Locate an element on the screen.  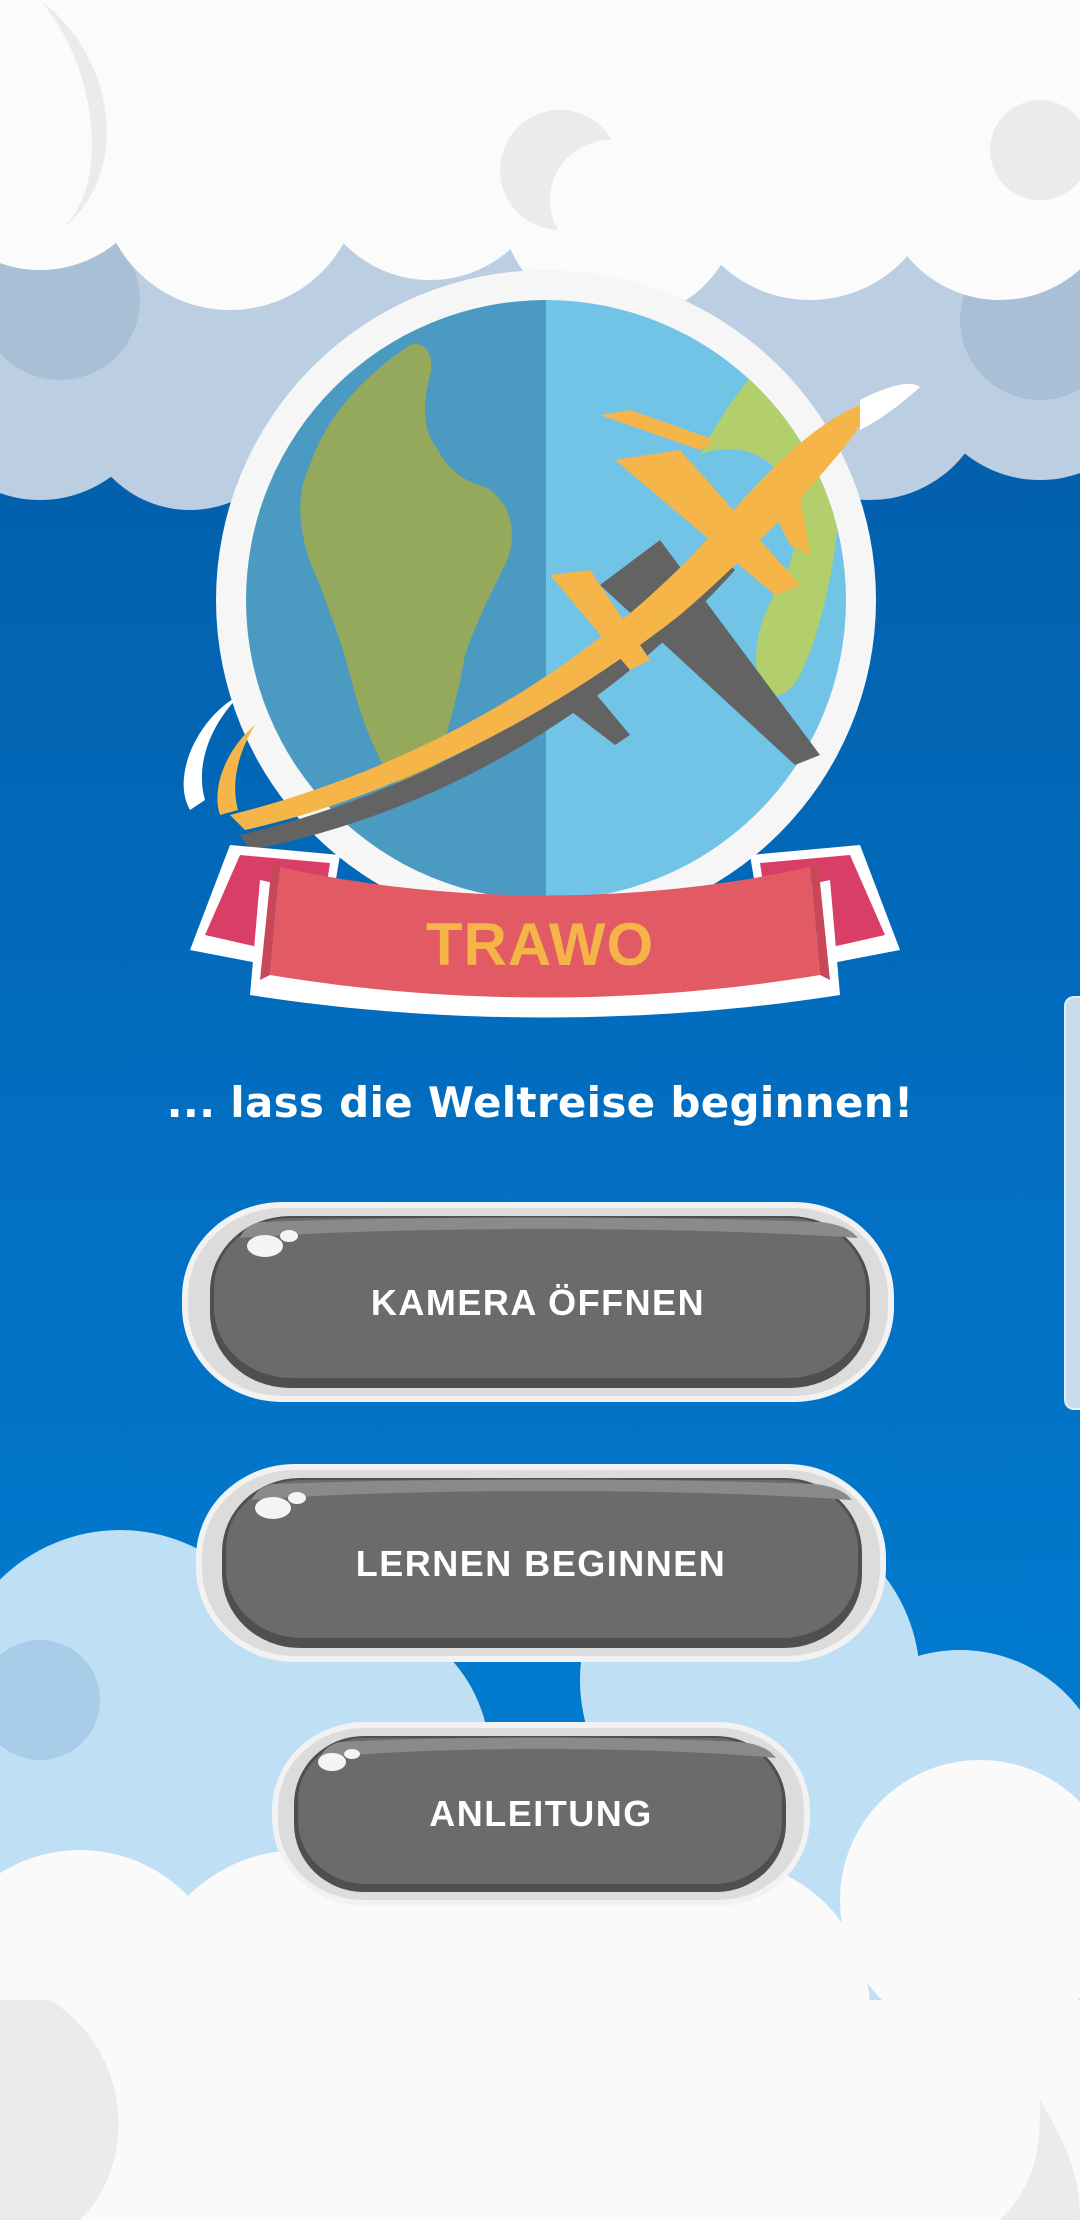
start-learning-label: LERNEN BEGINNEN is located at coordinates (541, 1563).